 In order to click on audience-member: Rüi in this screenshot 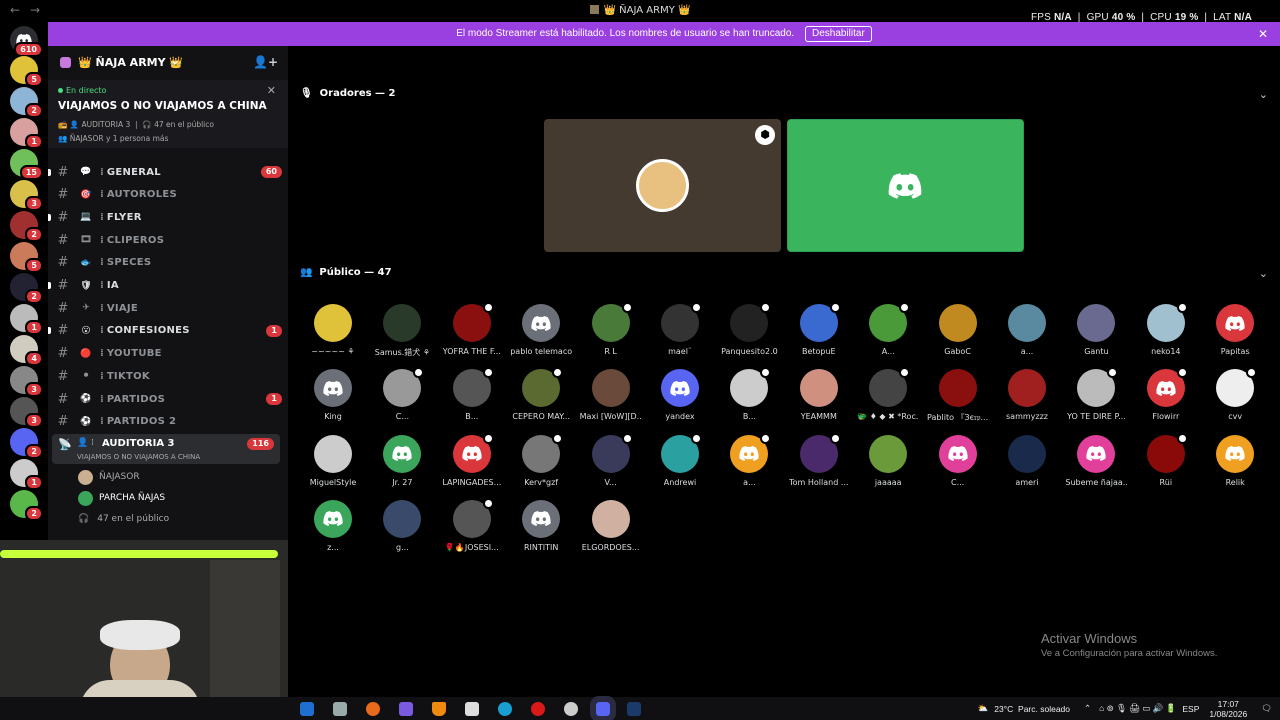, I will do `click(1166, 459)`.